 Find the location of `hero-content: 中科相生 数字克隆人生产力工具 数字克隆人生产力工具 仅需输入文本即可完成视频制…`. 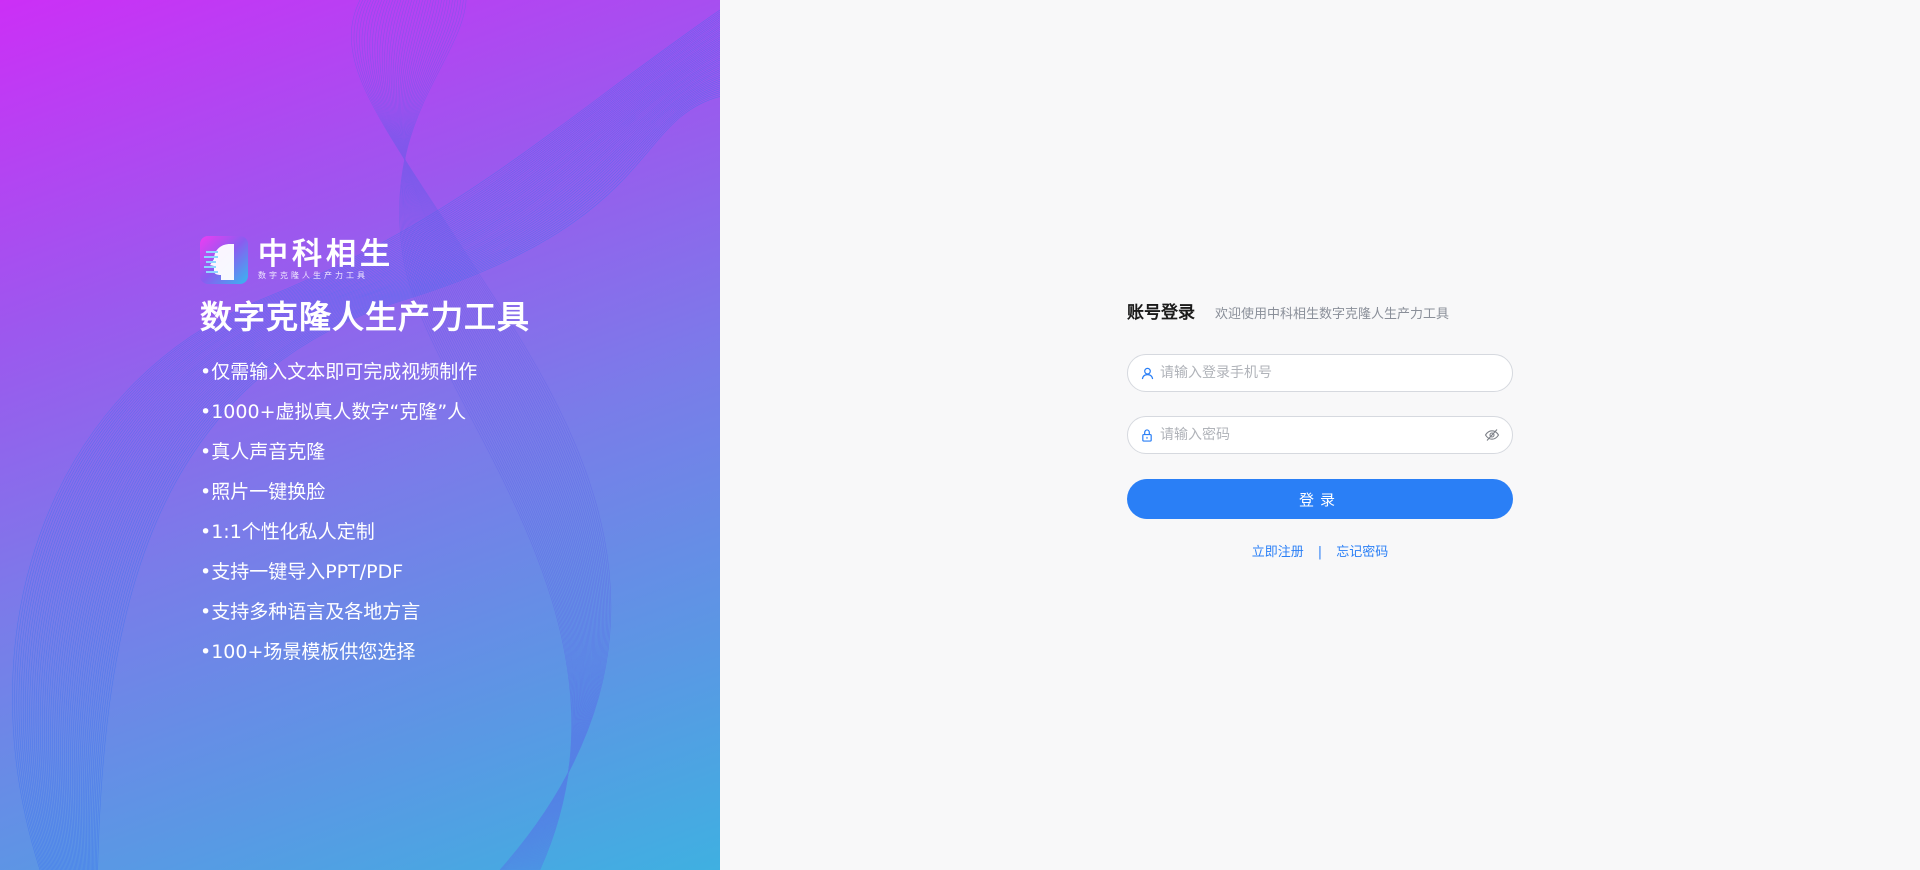

hero-content: 中科相生 数字克隆人生产力工具 数字克隆人生产力工具 仅需输入文本即可完成视频制… is located at coordinates (365, 453).